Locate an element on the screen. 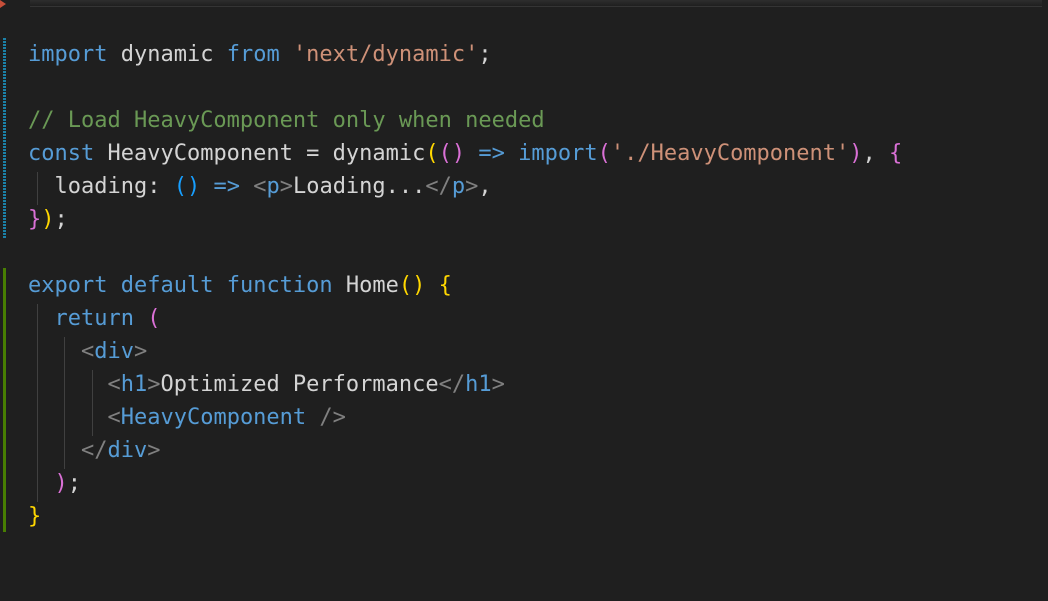 The width and height of the screenshot is (1048, 601). code-token: /> is located at coordinates (326, 417).